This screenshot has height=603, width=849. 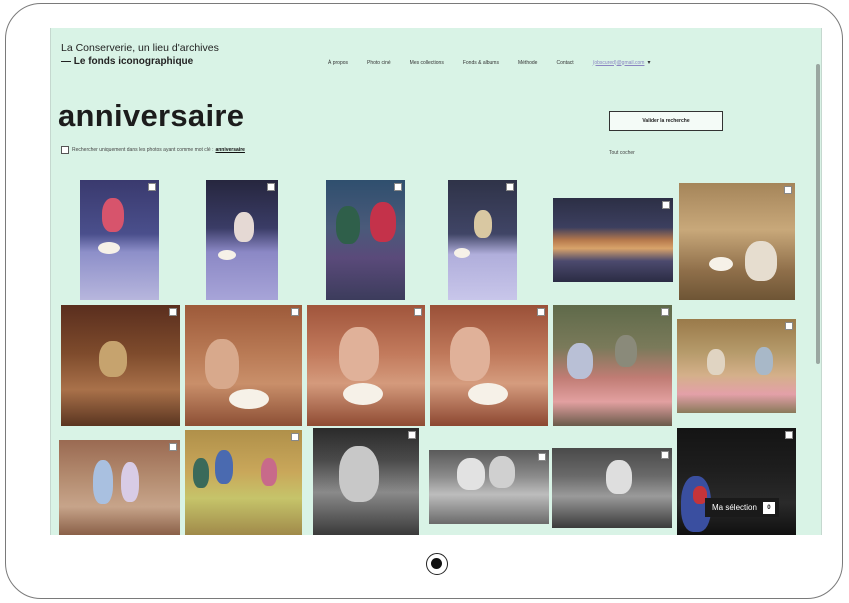 What do you see at coordinates (338, 63) in the screenshot?
I see `nav-item-a-propos: À propos` at bounding box center [338, 63].